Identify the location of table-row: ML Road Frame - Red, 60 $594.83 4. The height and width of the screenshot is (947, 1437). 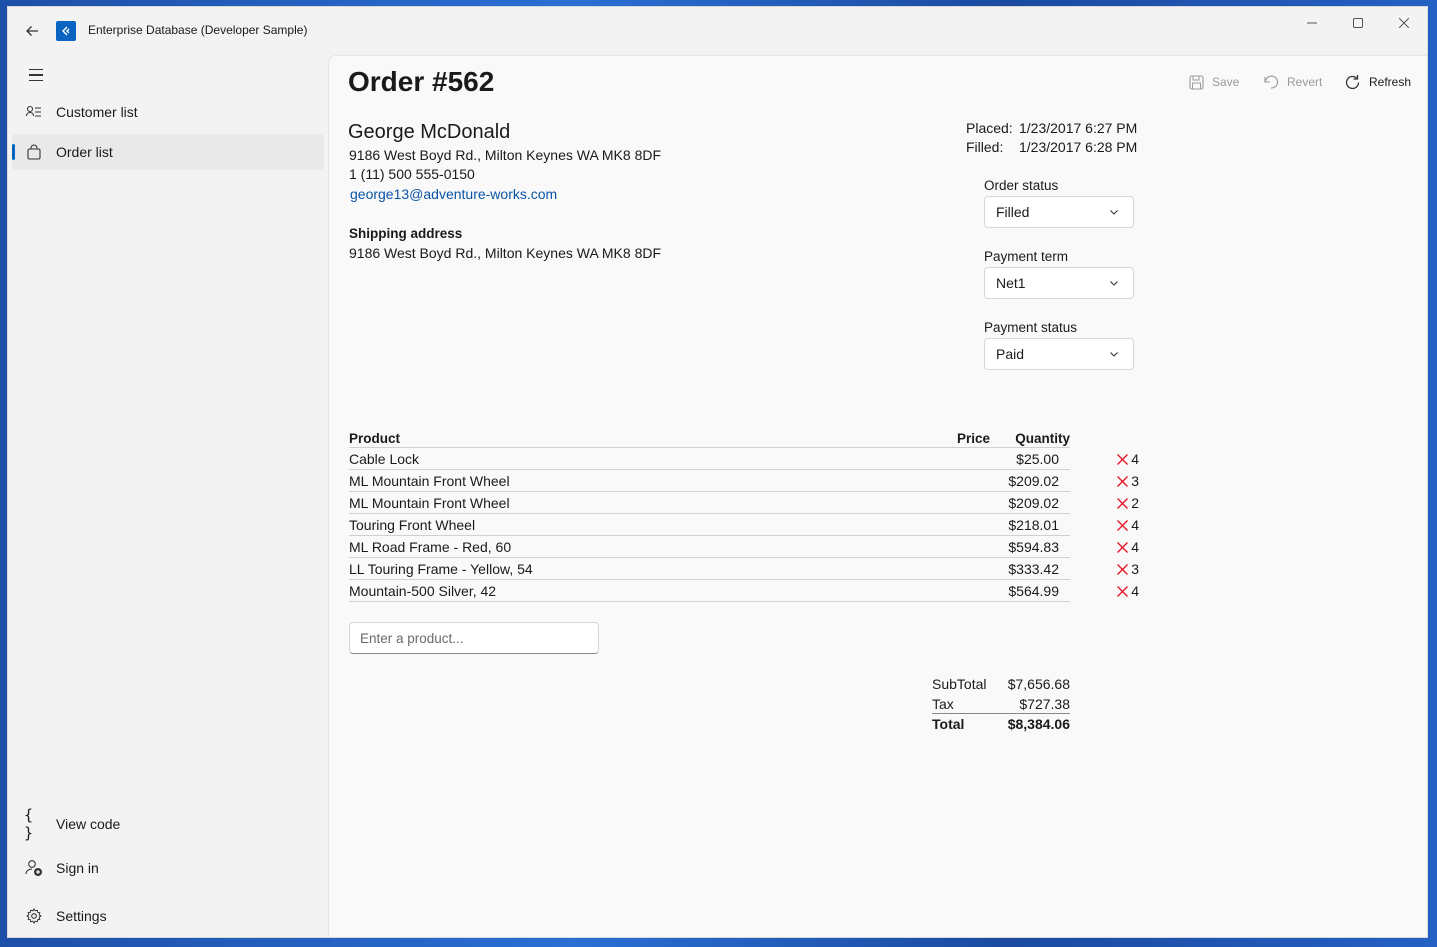
(744, 547).